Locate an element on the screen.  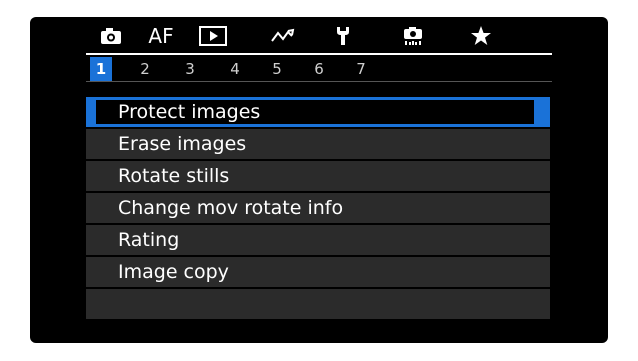
tab-af-label: AF is located at coordinates (161, 36).